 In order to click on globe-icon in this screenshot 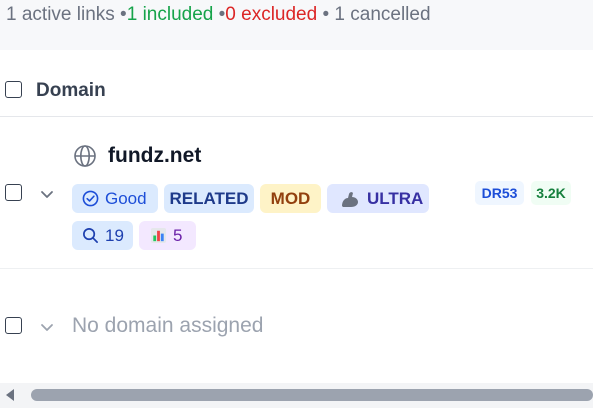, I will do `click(85, 156)`.